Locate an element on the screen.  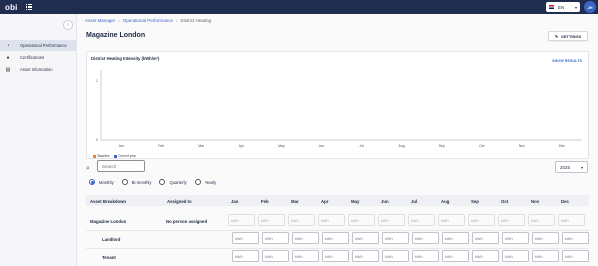
collapse-sidebar-button: ‹ is located at coordinates (68, 25).